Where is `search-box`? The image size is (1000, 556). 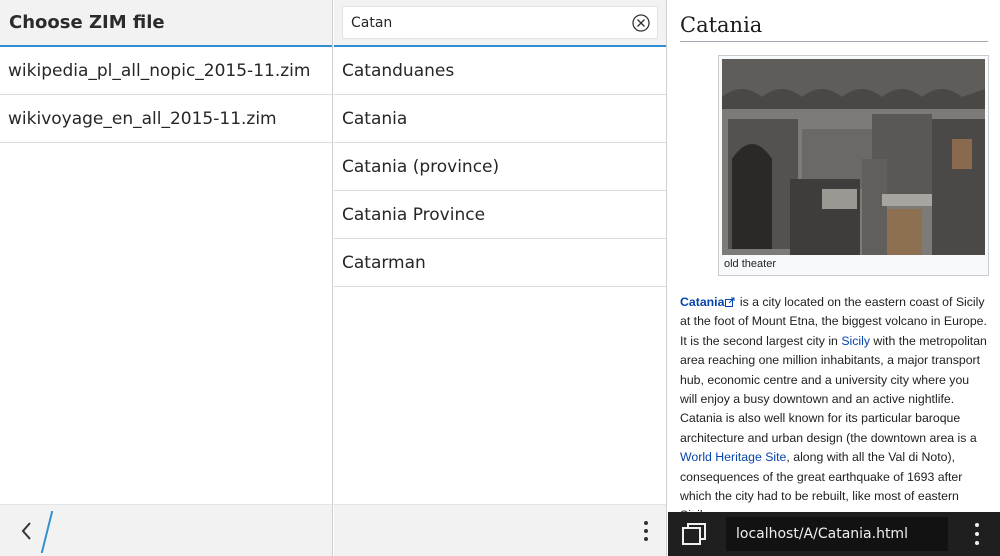 search-box is located at coordinates (500, 22).